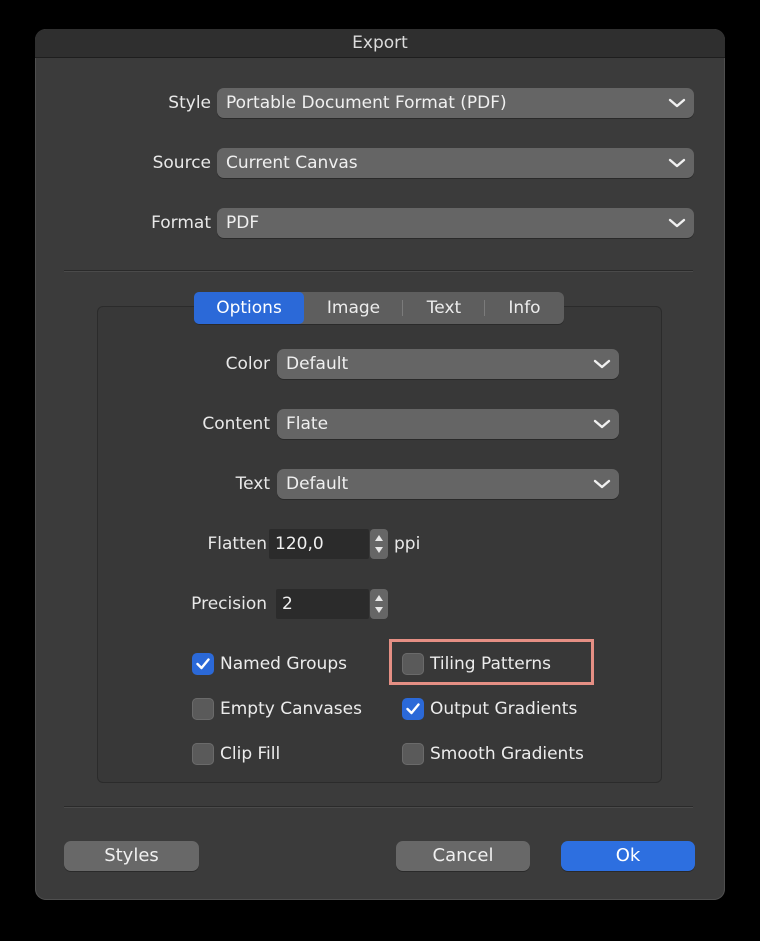 Image resolution: width=760 pixels, height=941 pixels. What do you see at coordinates (243, 223) in the screenshot?
I see `format-value: PDF` at bounding box center [243, 223].